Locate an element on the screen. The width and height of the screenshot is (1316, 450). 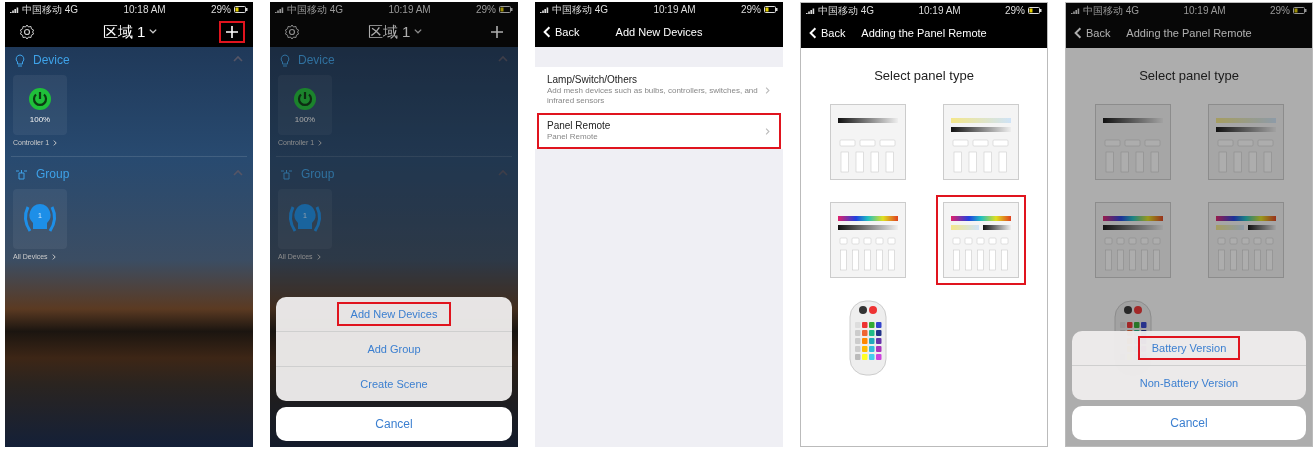
item-title: Panel Remote is located at coordinates (579, 125).